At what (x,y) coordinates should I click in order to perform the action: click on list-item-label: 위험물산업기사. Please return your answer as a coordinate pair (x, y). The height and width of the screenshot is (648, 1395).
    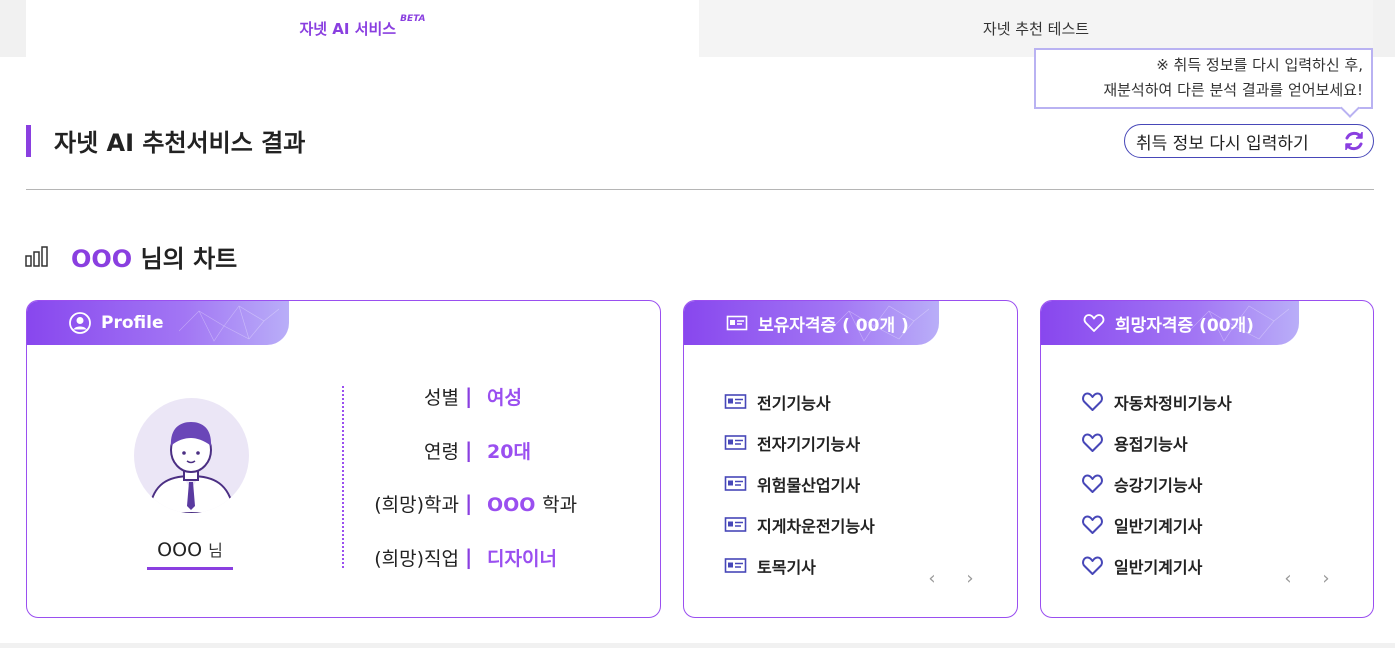
    Looking at the image, I should click on (809, 485).